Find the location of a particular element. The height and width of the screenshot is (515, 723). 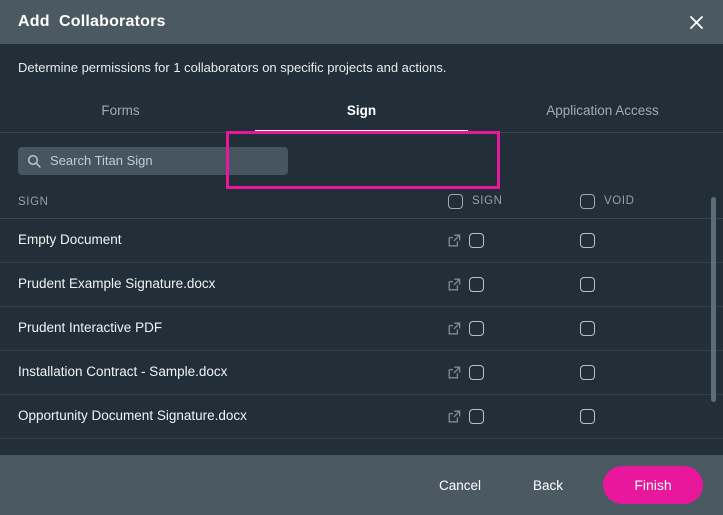

tab-sign-label: Sign is located at coordinates (361, 111).